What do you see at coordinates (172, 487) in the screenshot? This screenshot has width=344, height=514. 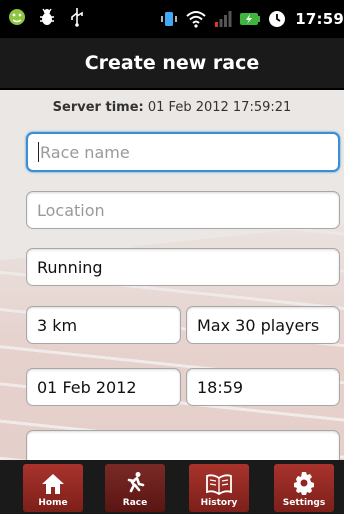 I see `bottom-nav: Home Race History Settings` at bounding box center [172, 487].